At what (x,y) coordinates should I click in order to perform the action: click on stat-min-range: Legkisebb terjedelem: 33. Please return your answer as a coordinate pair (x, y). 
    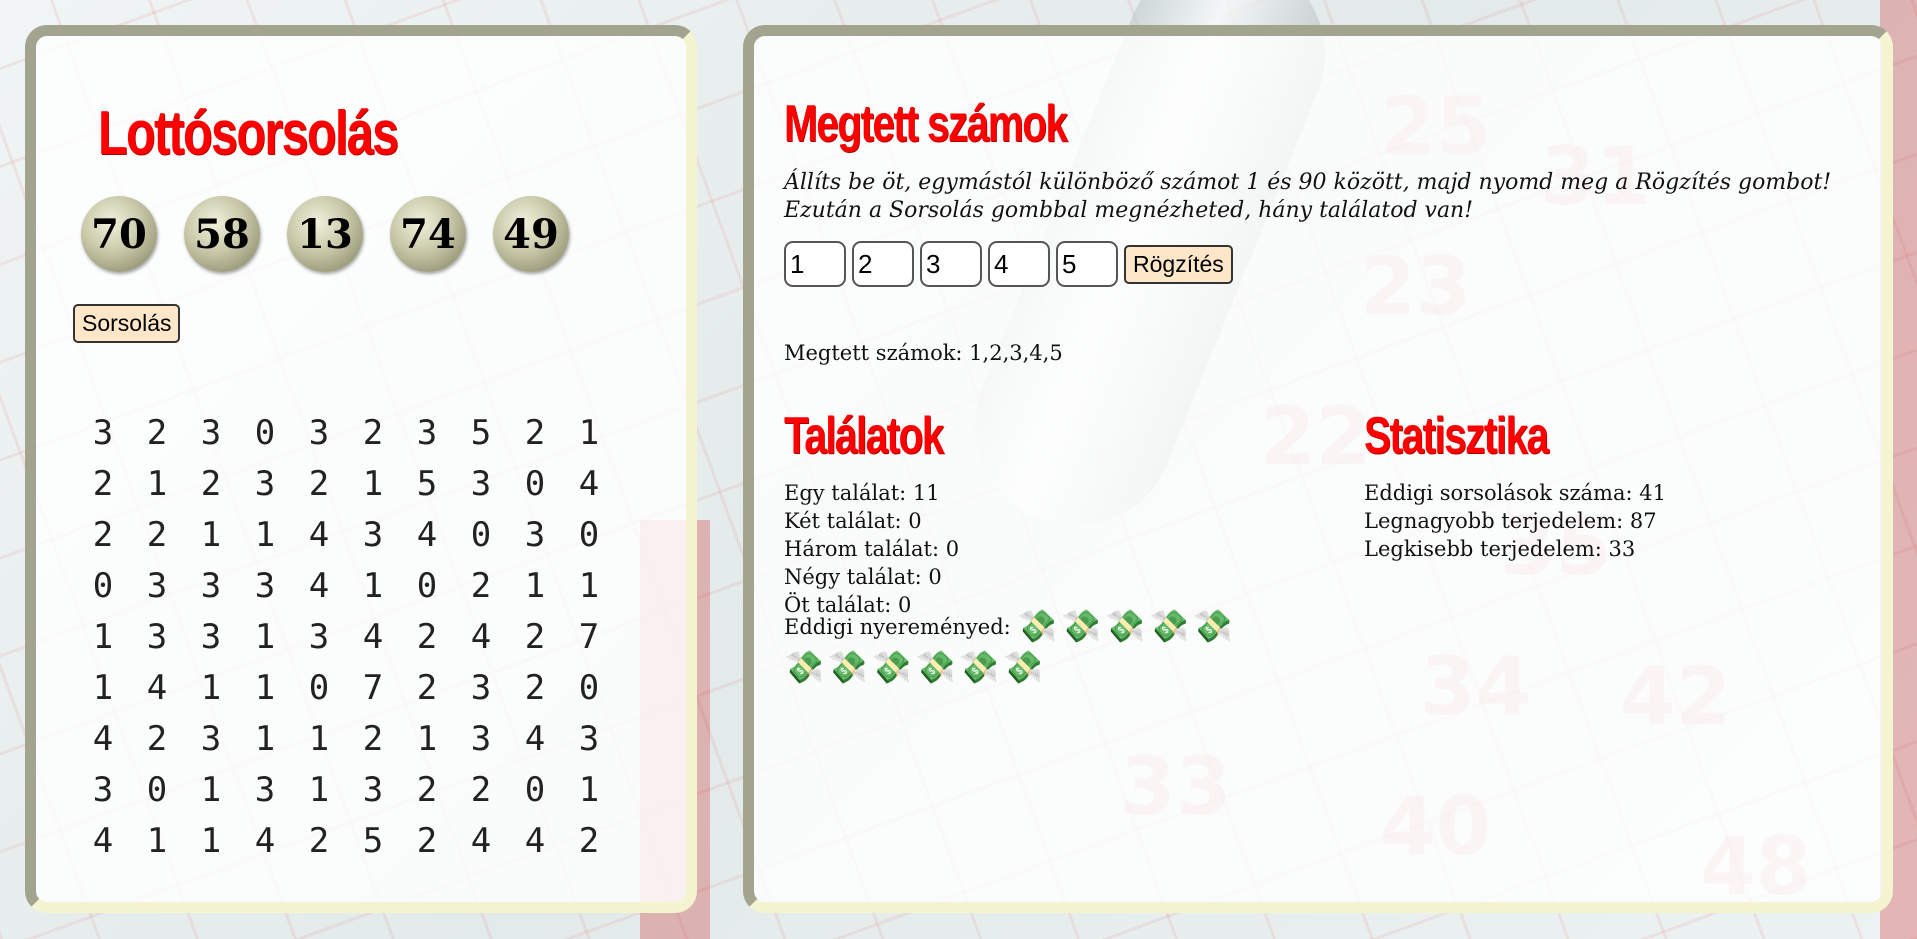
    Looking at the image, I should click on (1500, 549).